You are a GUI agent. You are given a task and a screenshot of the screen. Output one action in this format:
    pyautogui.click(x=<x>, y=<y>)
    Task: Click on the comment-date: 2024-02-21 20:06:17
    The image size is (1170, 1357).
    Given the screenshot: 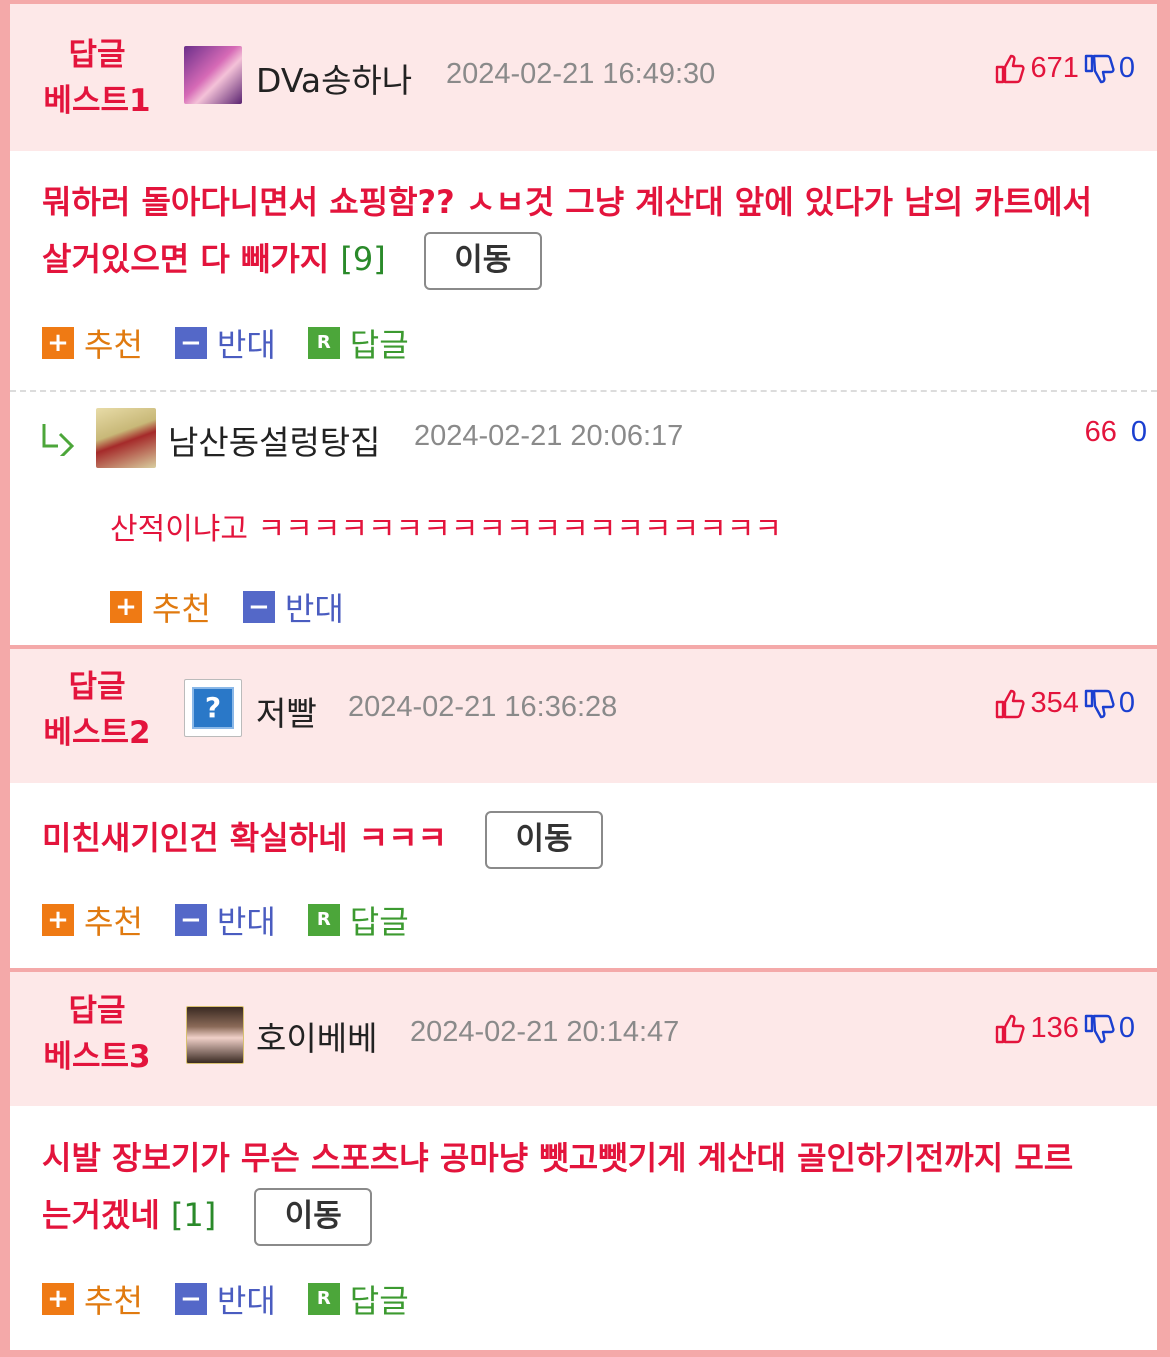 What is the action you would take?
    pyautogui.click(x=549, y=436)
    